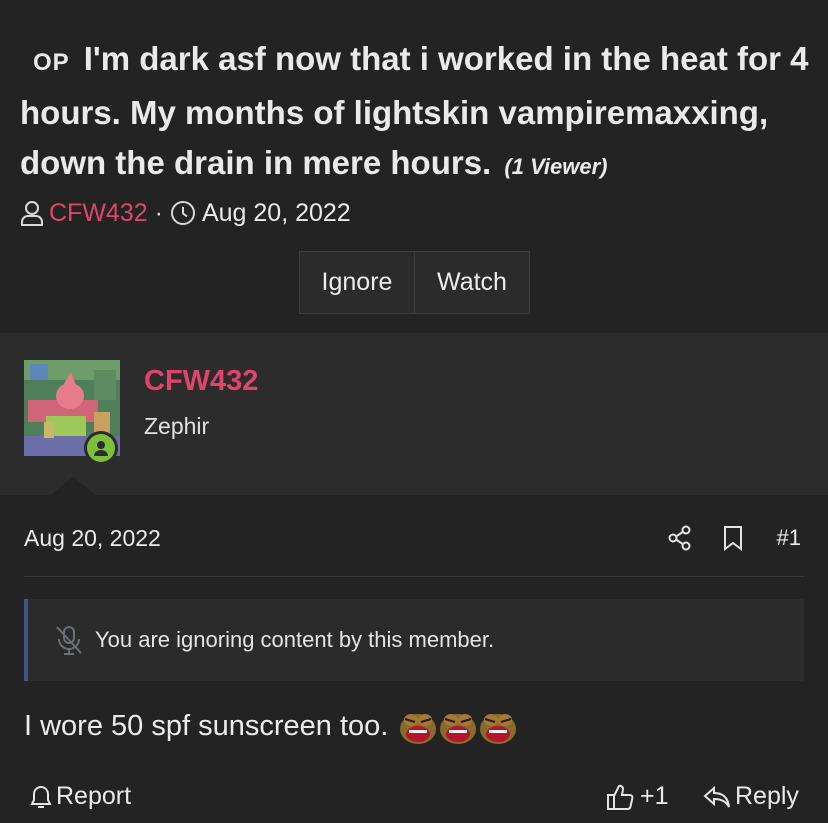  Describe the element at coordinates (295, 639) in the screenshot. I see `ignored-notice-text: You are ignoring content by this member.` at that location.